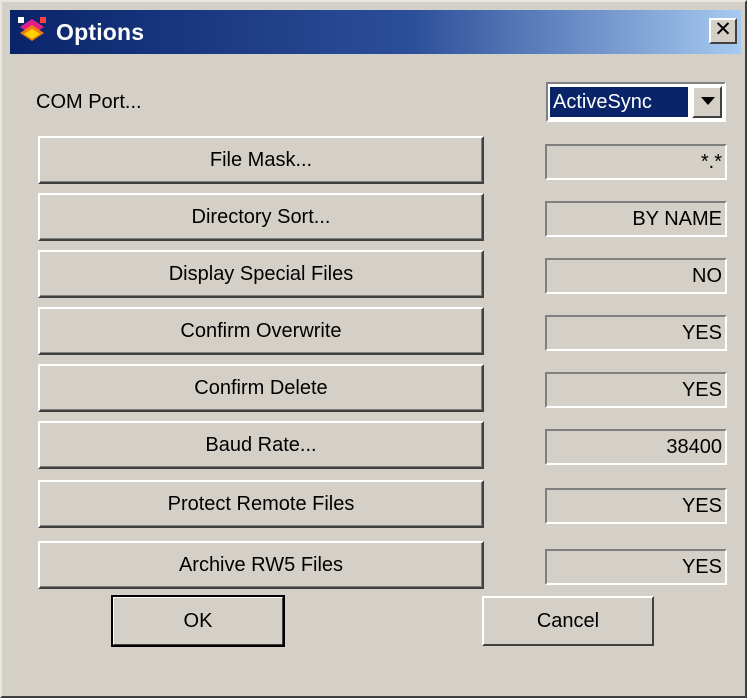 Image resolution: width=747 pixels, height=698 pixels. I want to click on file-mask-value: *.*, so click(636, 162).